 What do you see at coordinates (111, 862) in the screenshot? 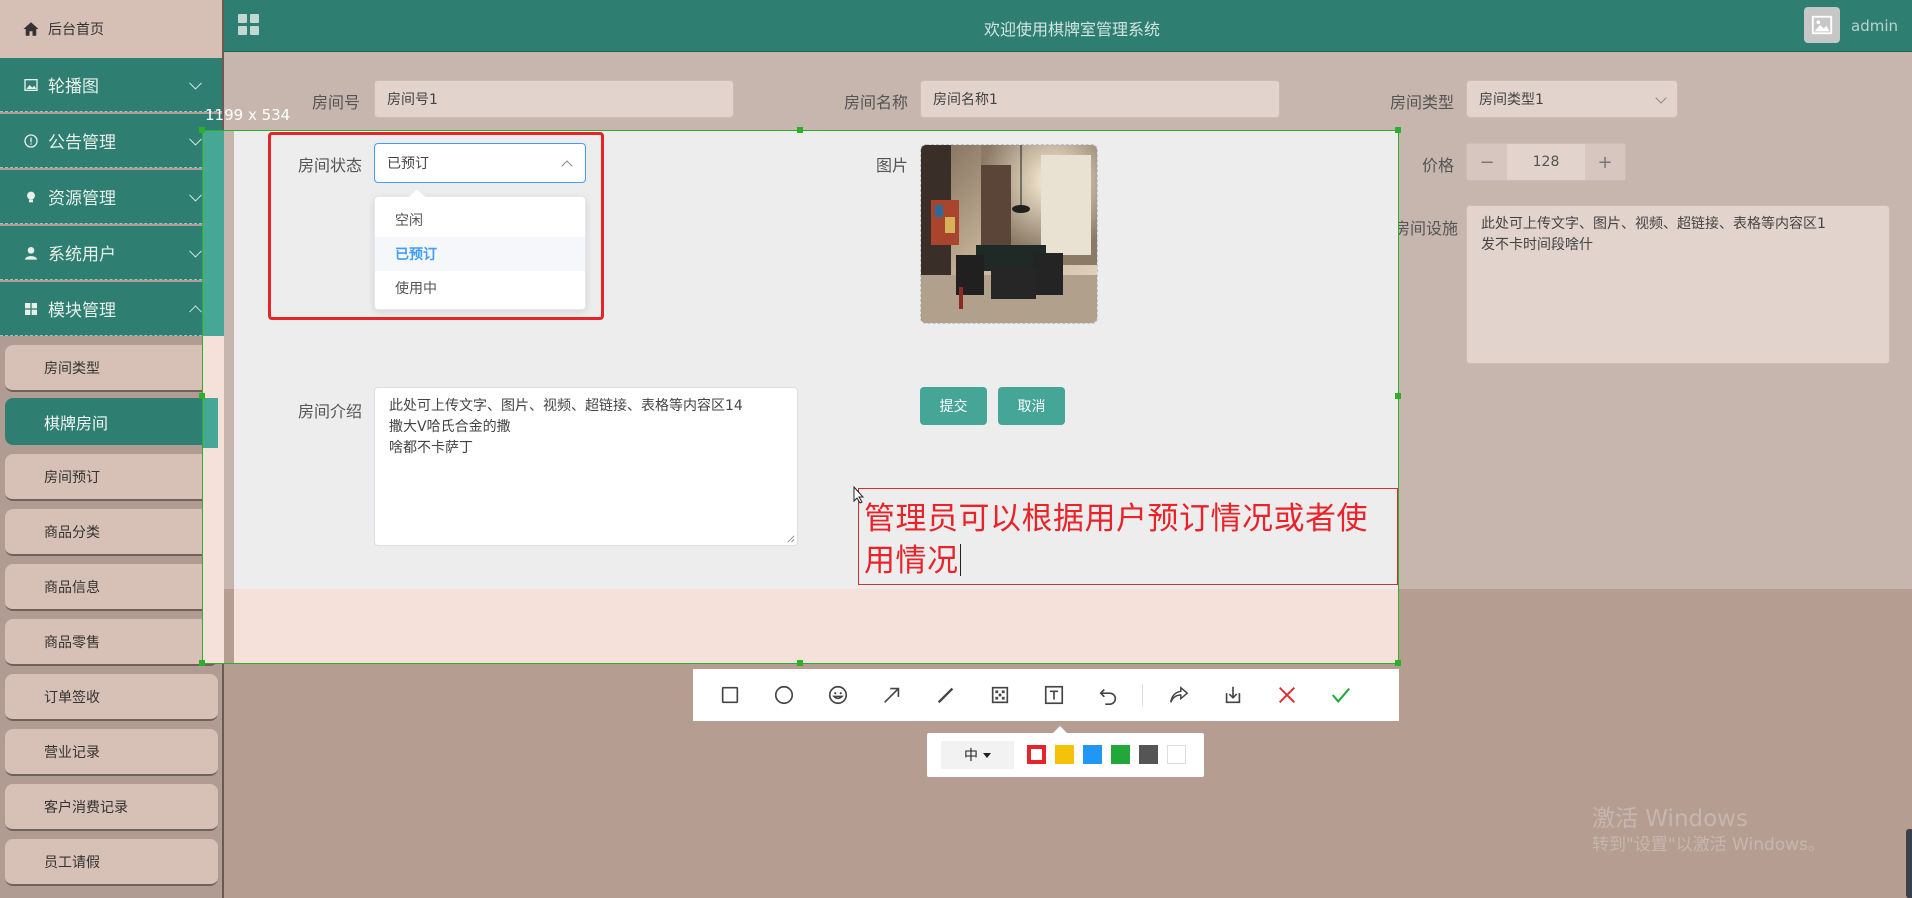
I see `sidebar-item-staff-leave: 员工请假` at bounding box center [111, 862].